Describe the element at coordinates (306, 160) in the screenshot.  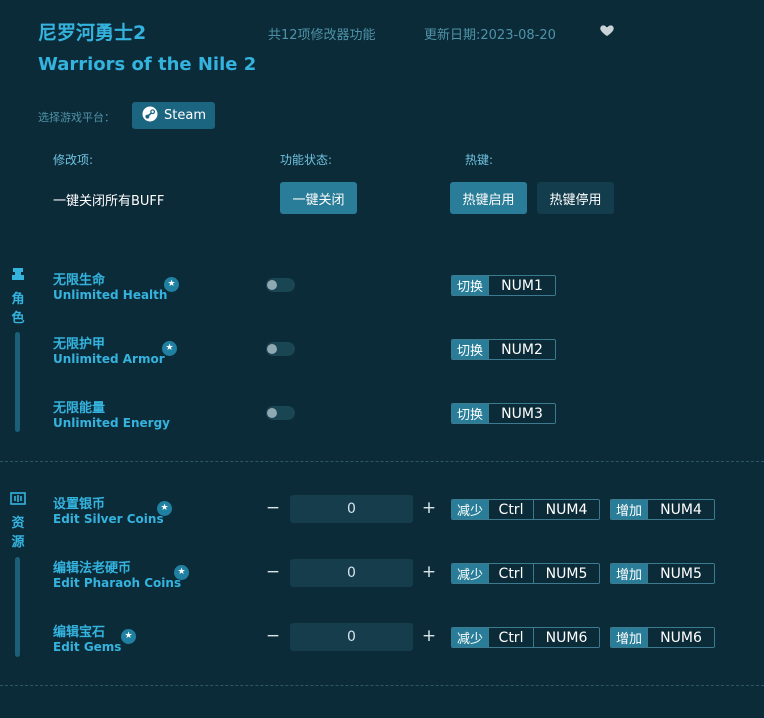
I see `column-status: 功能状态:` at that location.